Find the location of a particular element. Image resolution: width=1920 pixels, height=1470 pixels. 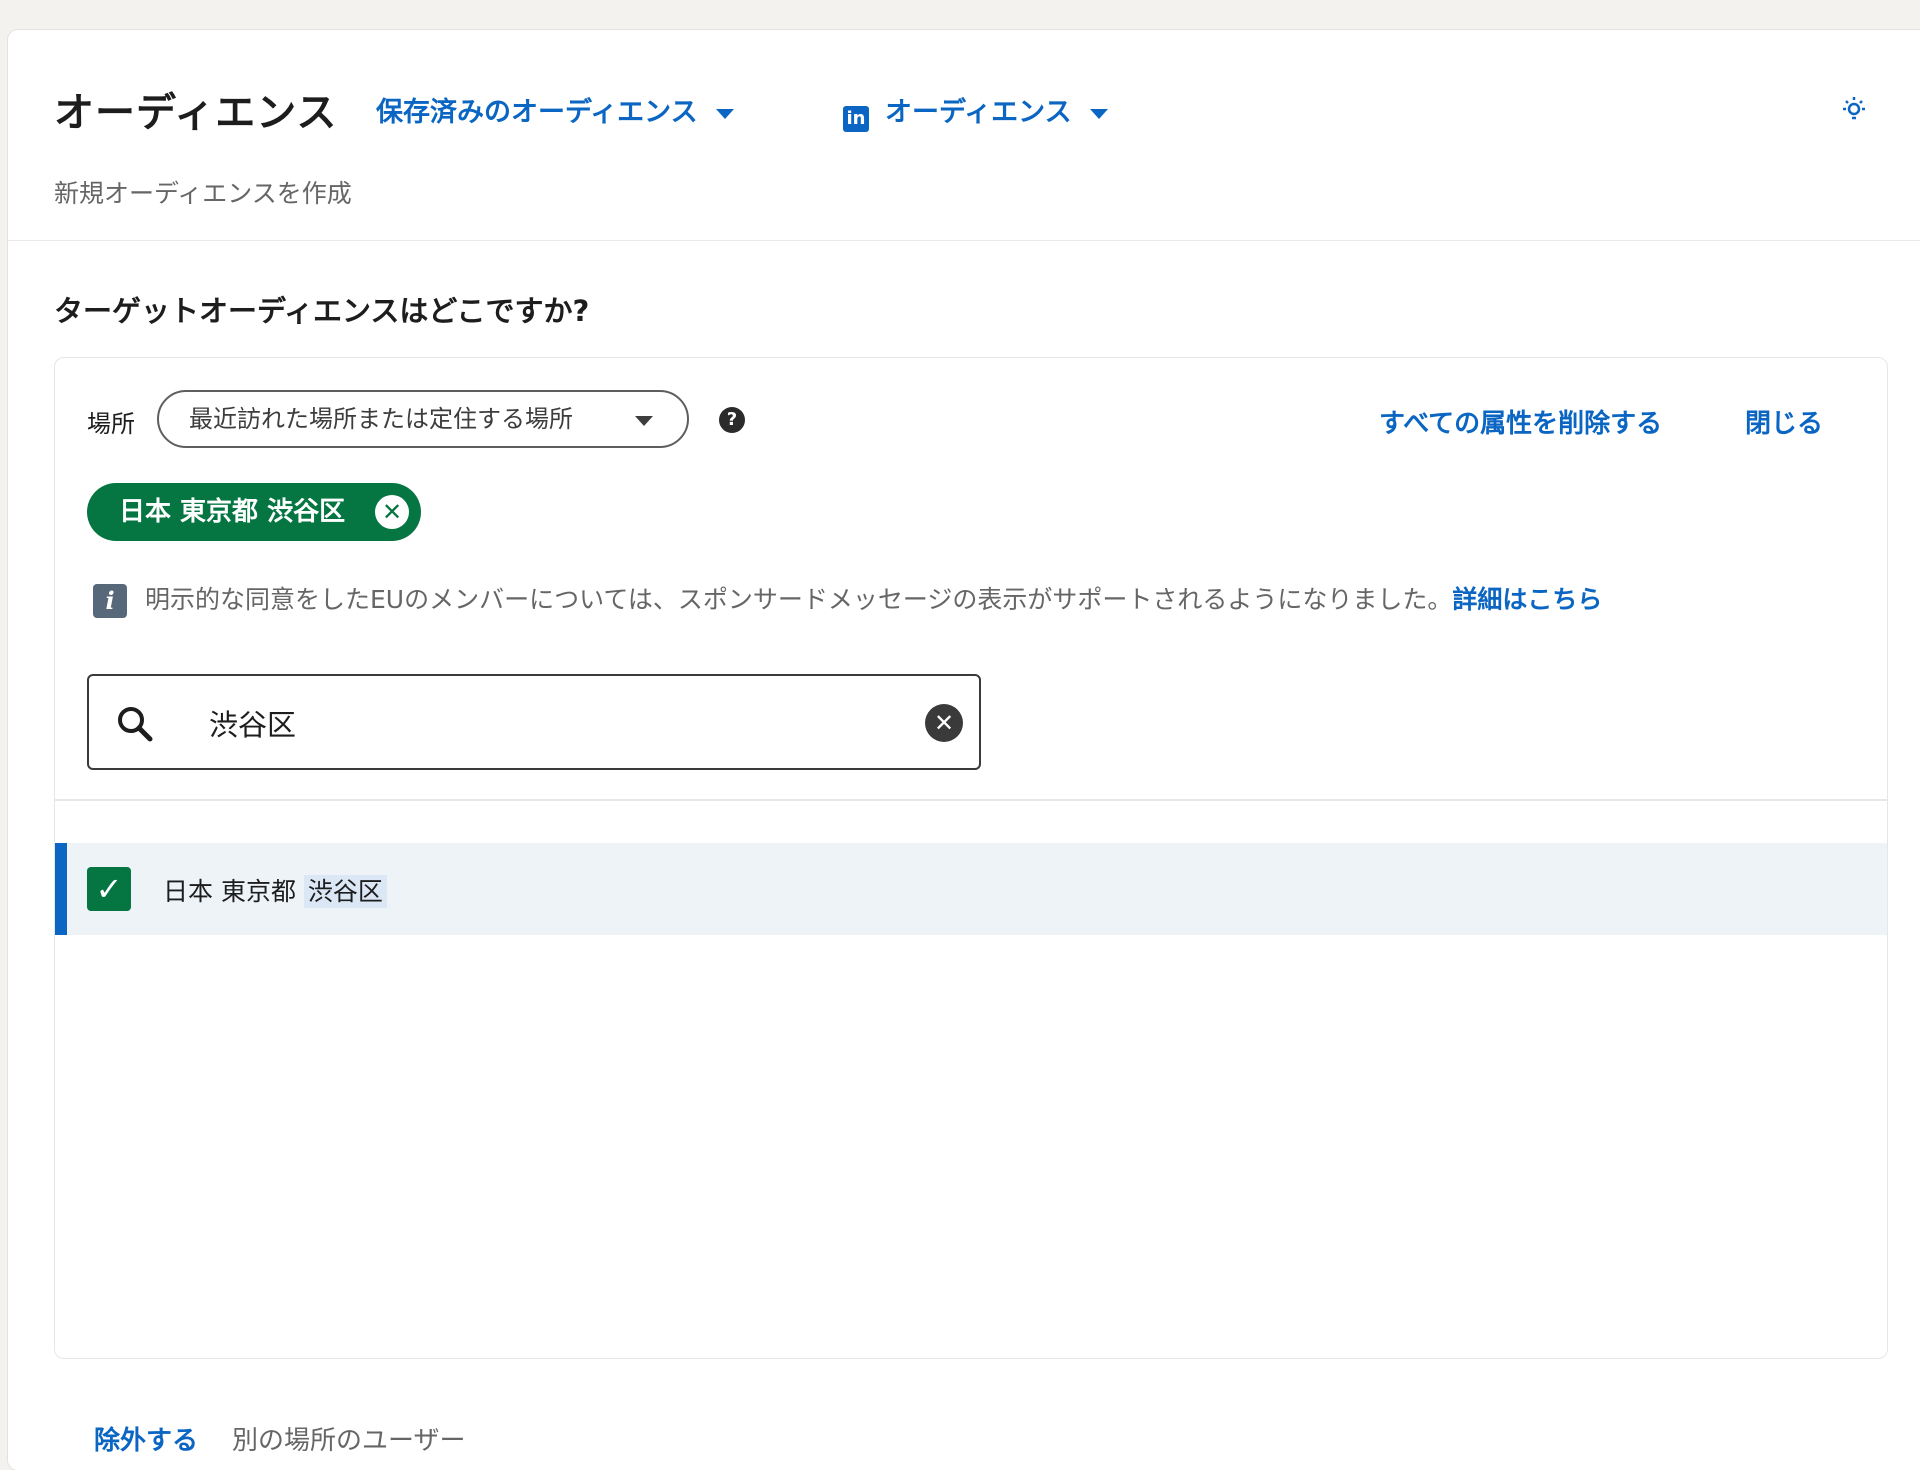

location-search-box: 渋谷区 ✕ is located at coordinates (534, 722).